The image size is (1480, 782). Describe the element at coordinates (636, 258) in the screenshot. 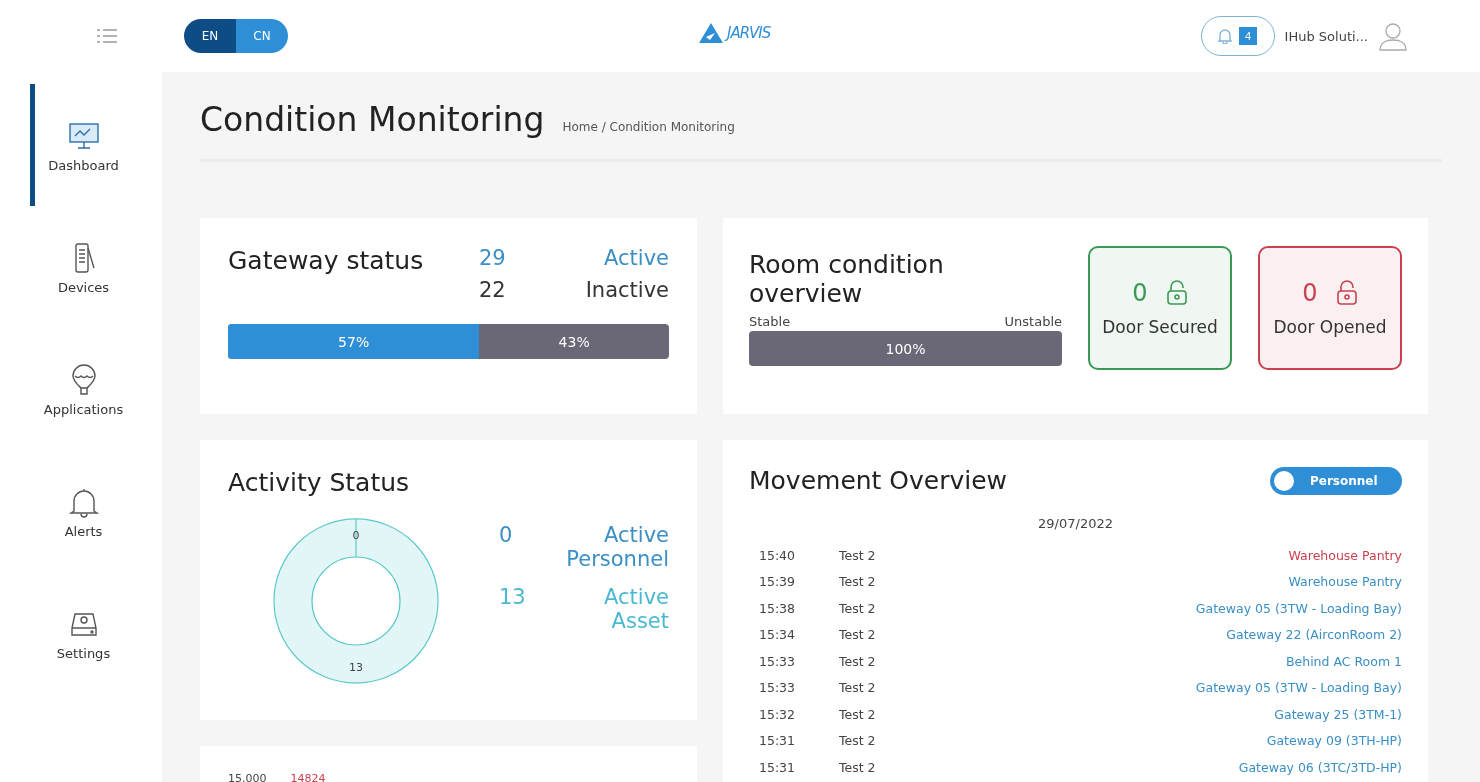

I see `stat-label: Active` at that location.